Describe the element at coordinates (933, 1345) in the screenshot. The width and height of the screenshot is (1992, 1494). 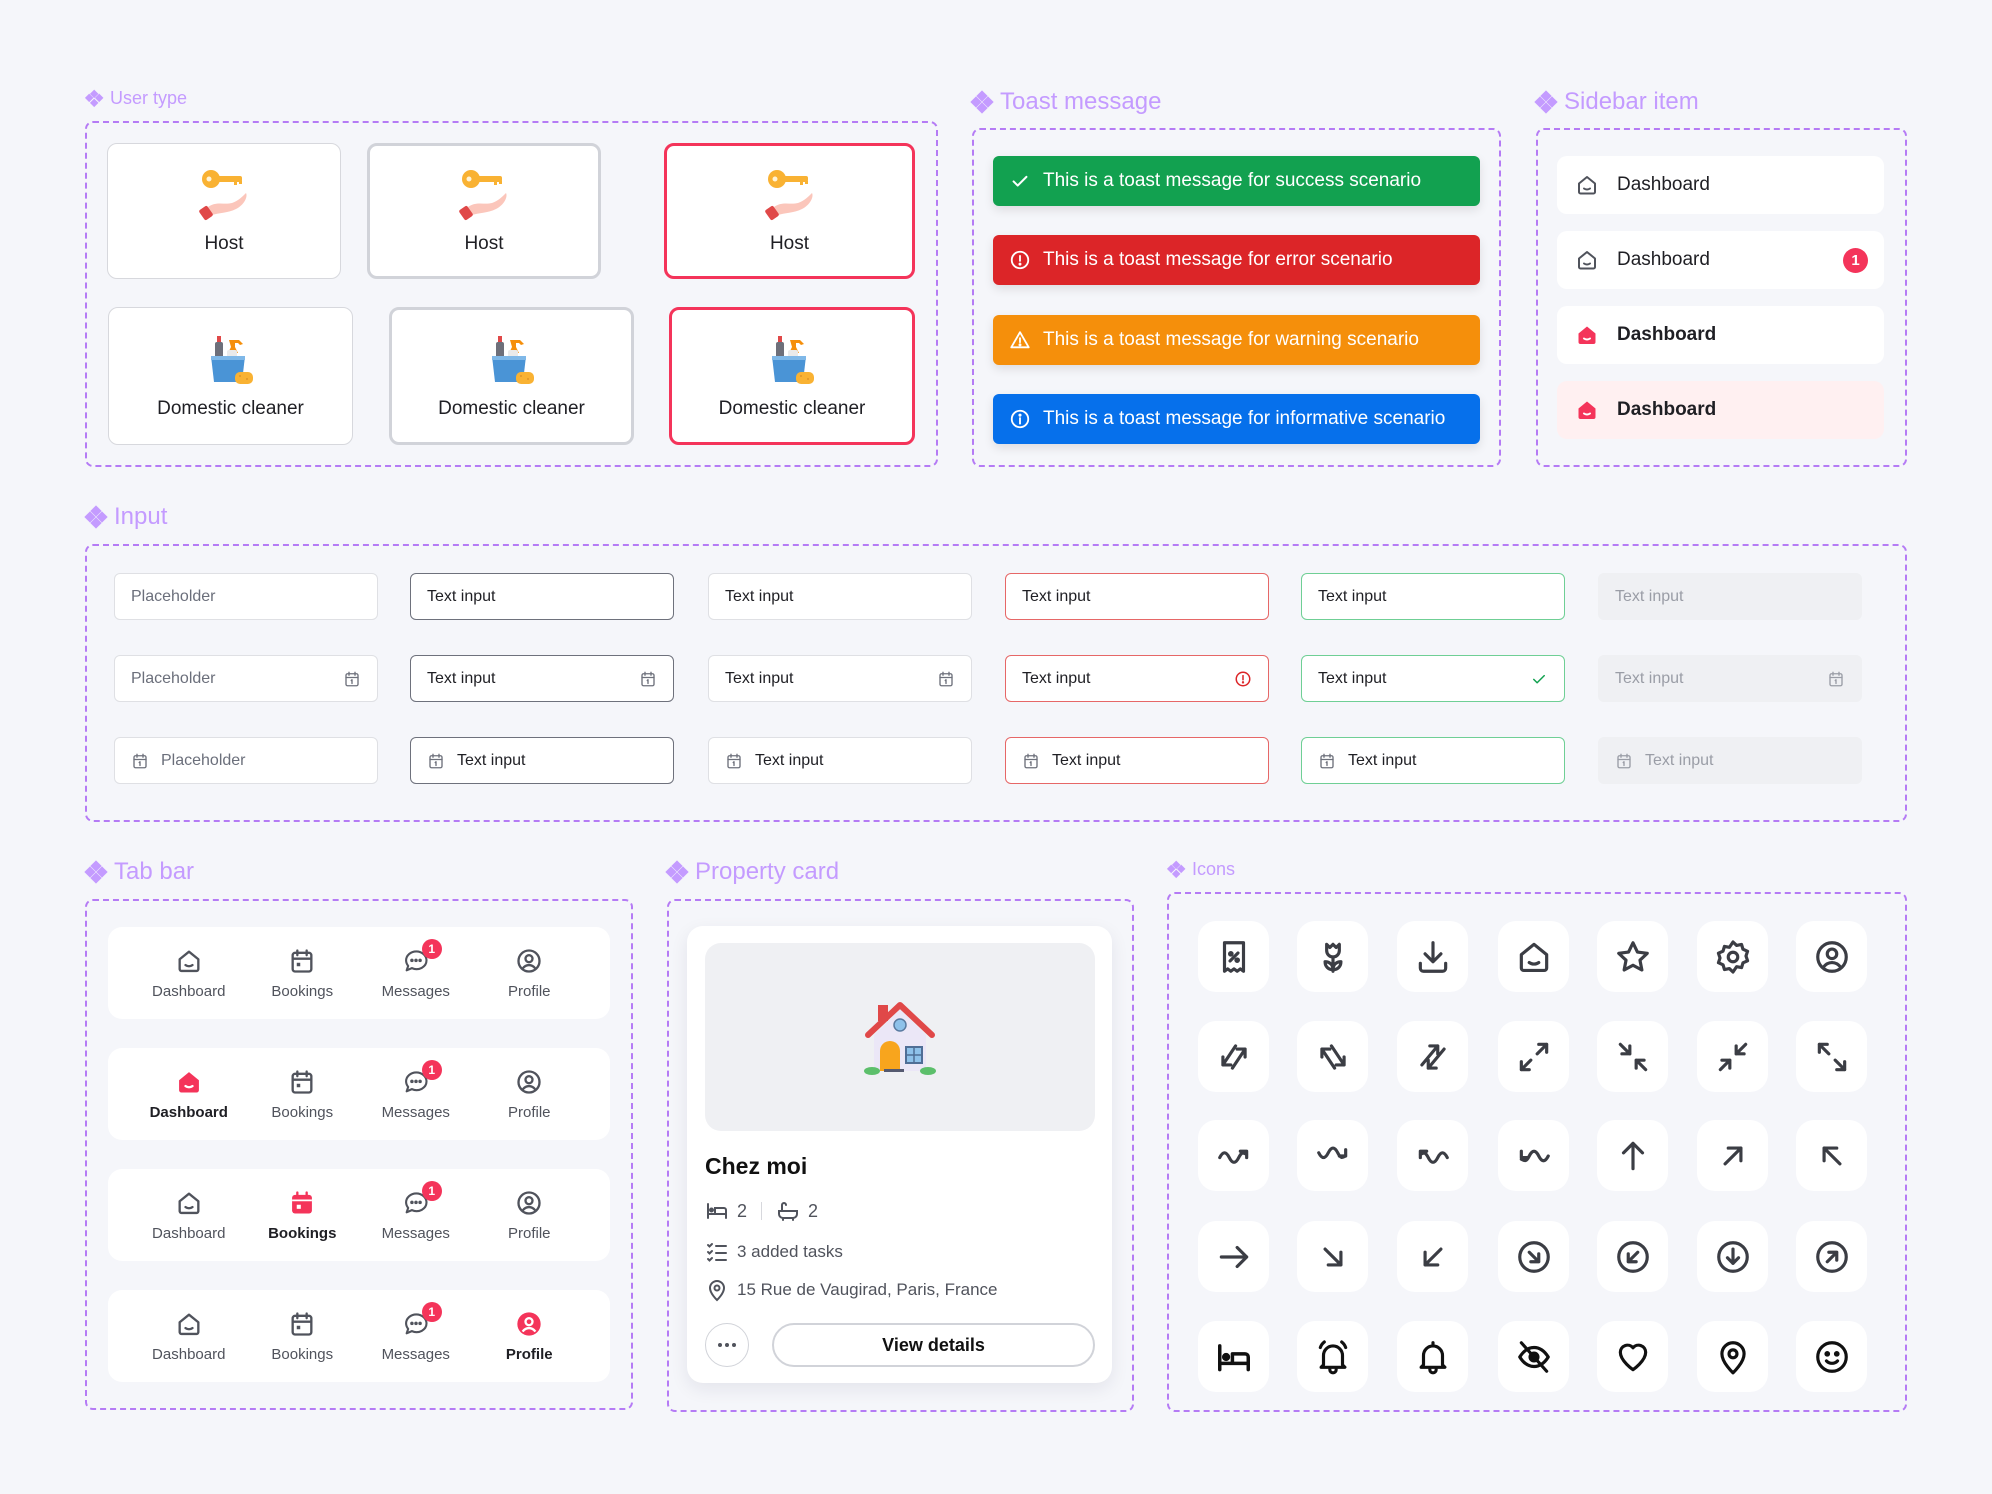
I see `view-details-button: View details` at that location.